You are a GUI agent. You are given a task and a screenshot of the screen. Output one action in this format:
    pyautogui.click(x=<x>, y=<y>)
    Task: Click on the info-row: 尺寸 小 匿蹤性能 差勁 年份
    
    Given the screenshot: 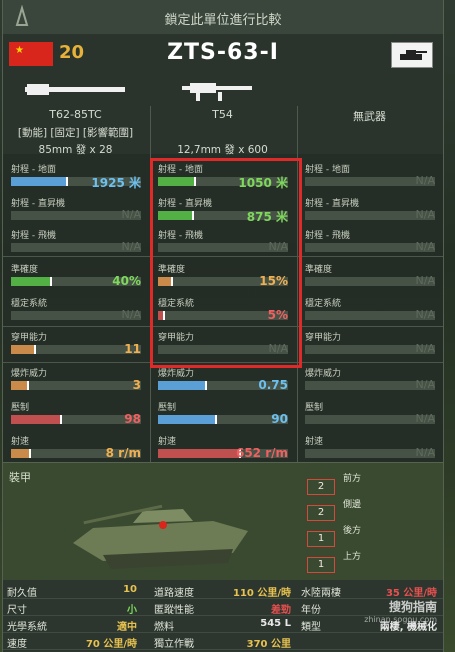 What is the action you would take?
    pyautogui.click(x=223, y=607)
    